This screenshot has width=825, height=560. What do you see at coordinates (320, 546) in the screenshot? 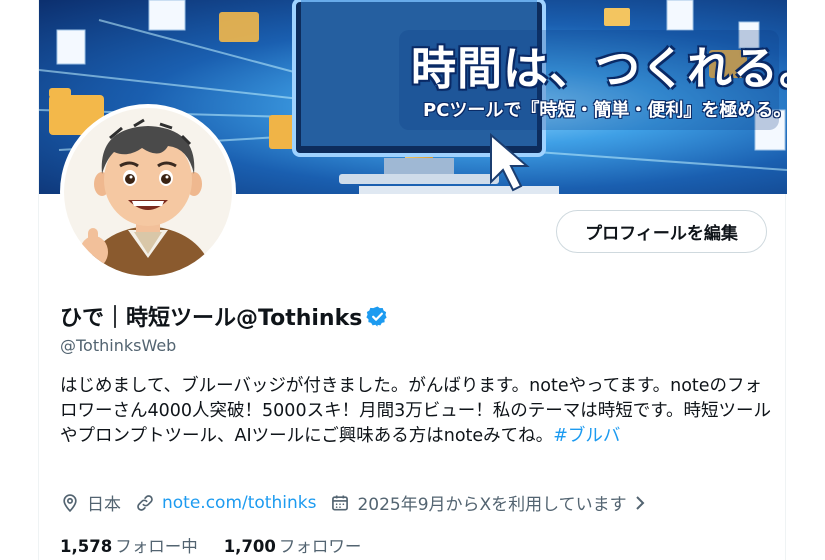
I see `followers-label: フォロワー` at bounding box center [320, 546].